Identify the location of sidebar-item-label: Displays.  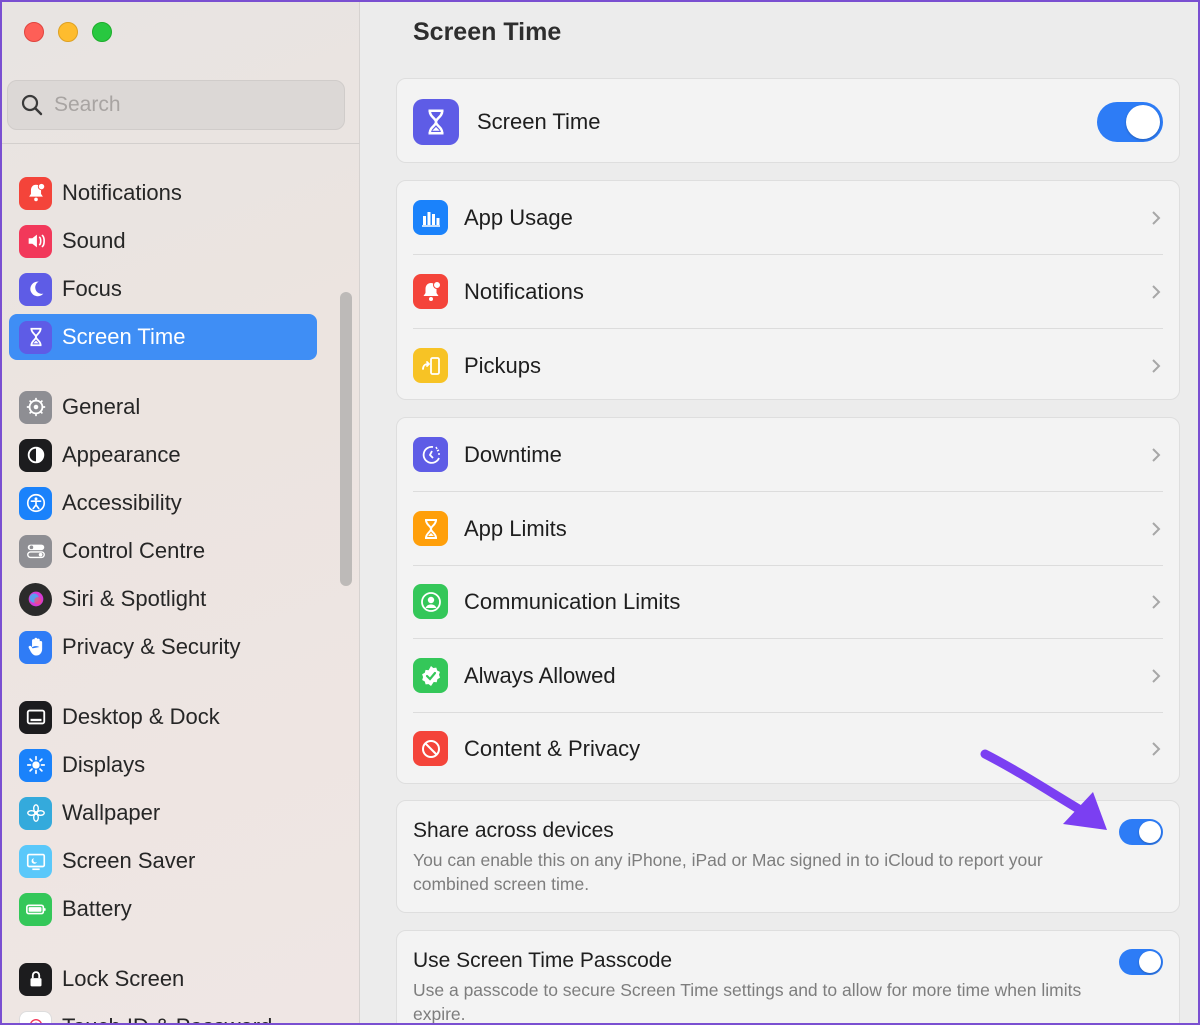
(104, 764).